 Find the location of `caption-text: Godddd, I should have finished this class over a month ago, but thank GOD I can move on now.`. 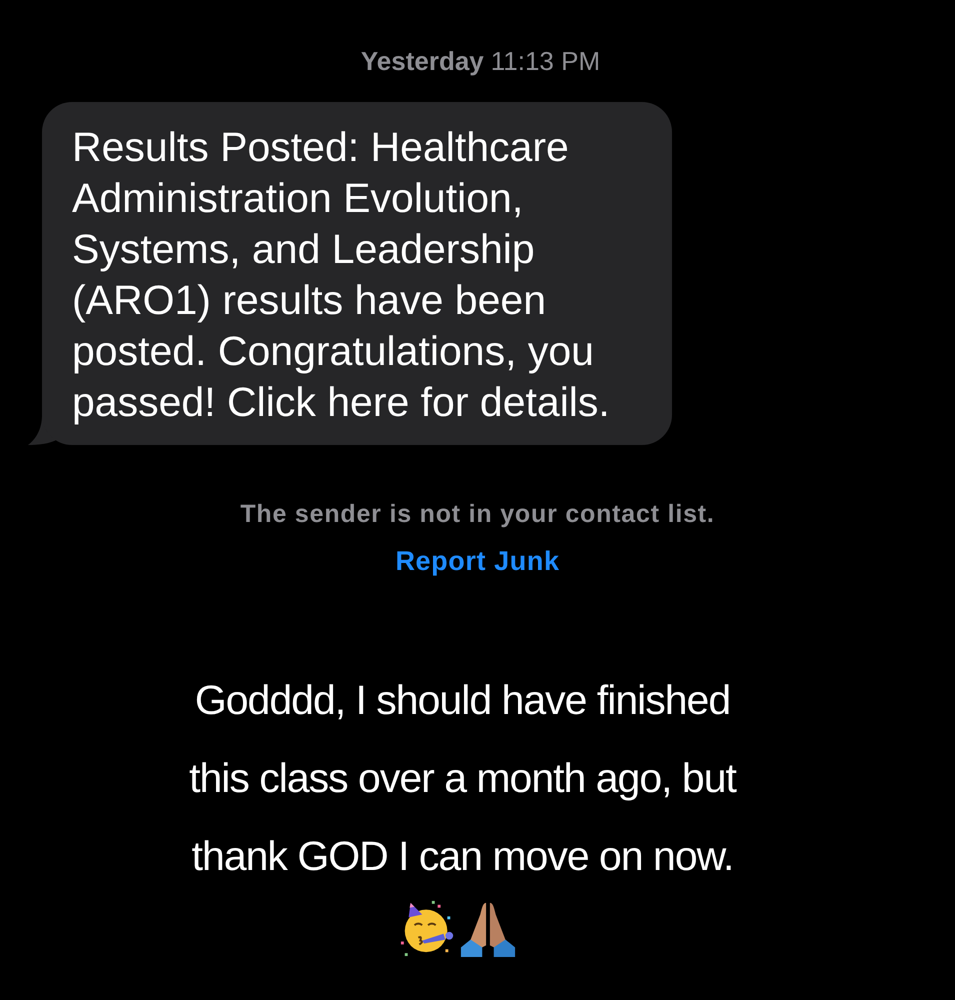

caption-text: Godddd, I should have finished this class over a month ago, but thank GOD I can move on now. is located at coordinates (463, 778).